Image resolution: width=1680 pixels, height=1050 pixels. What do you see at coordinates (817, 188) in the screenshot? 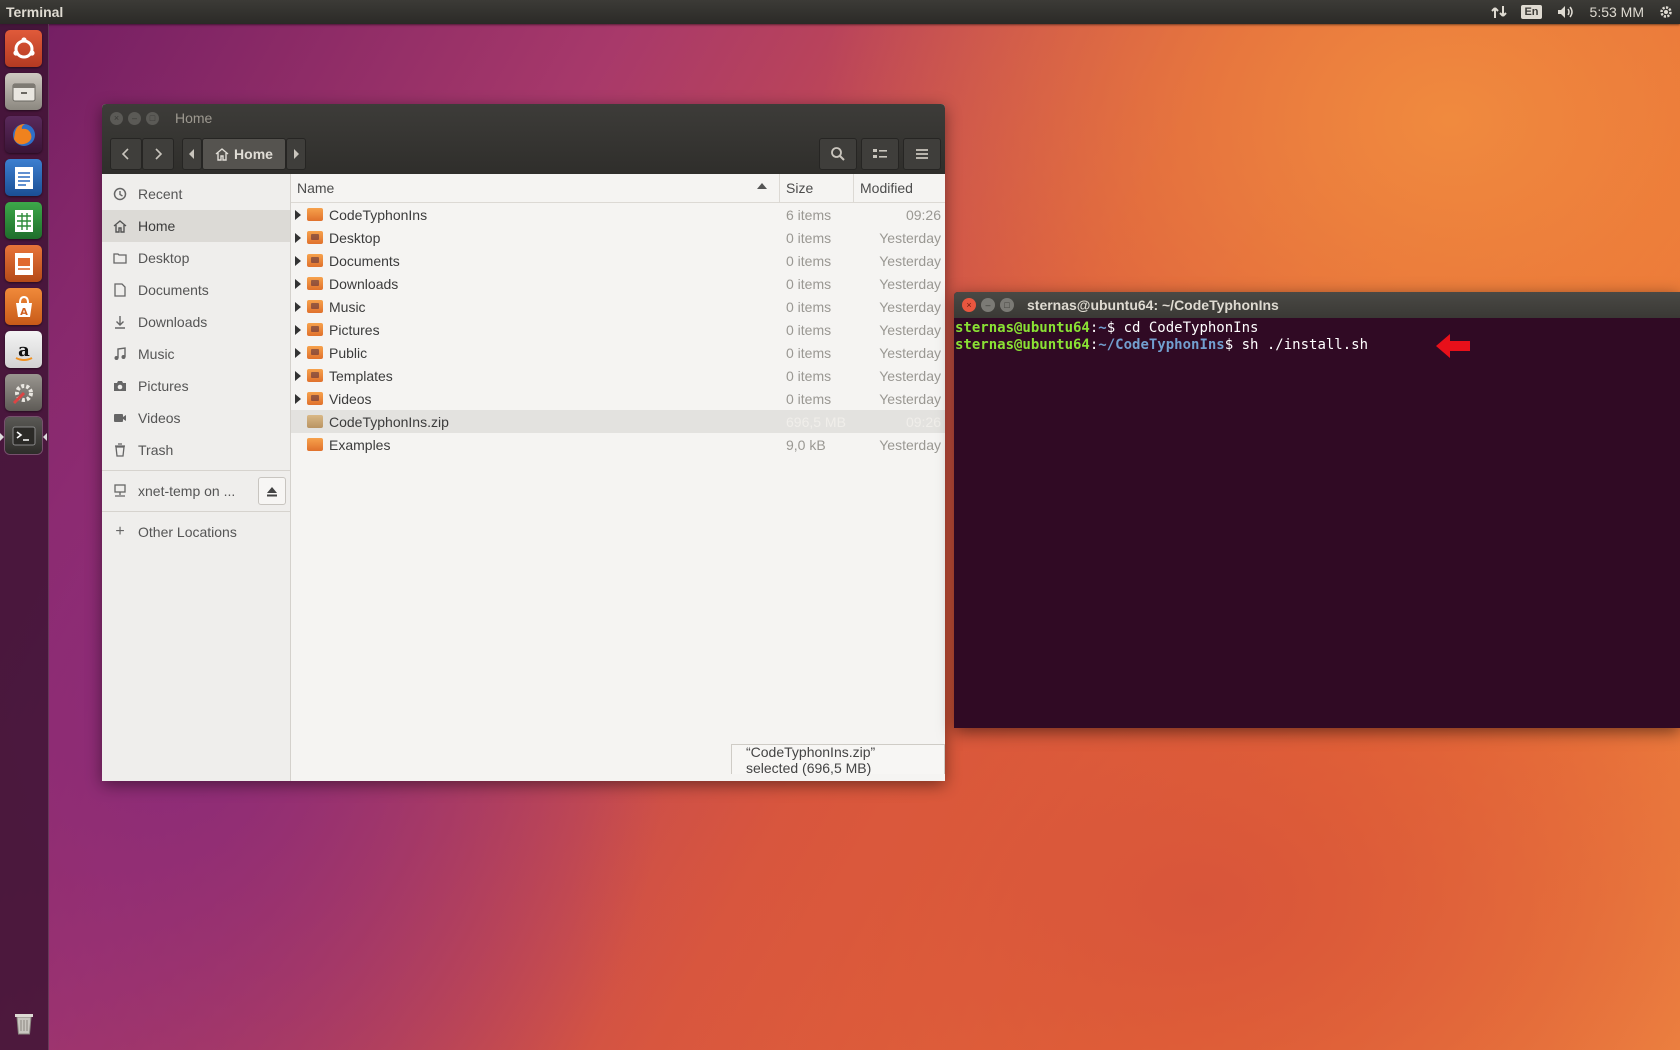
I see `column-header-size: Size` at bounding box center [817, 188].